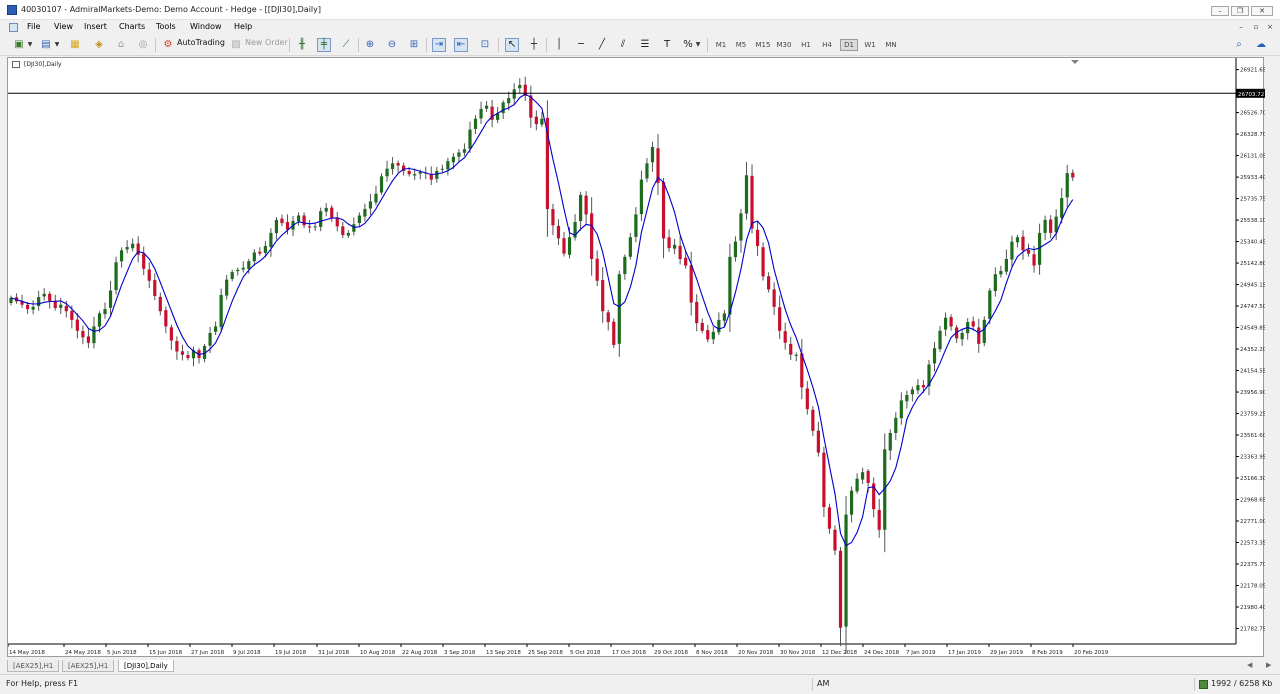  Describe the element at coordinates (667, 45) in the screenshot. I see `text-tool-icon: T` at that location.